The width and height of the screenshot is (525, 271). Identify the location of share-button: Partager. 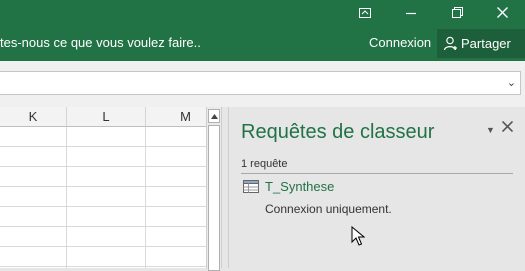
(481, 43).